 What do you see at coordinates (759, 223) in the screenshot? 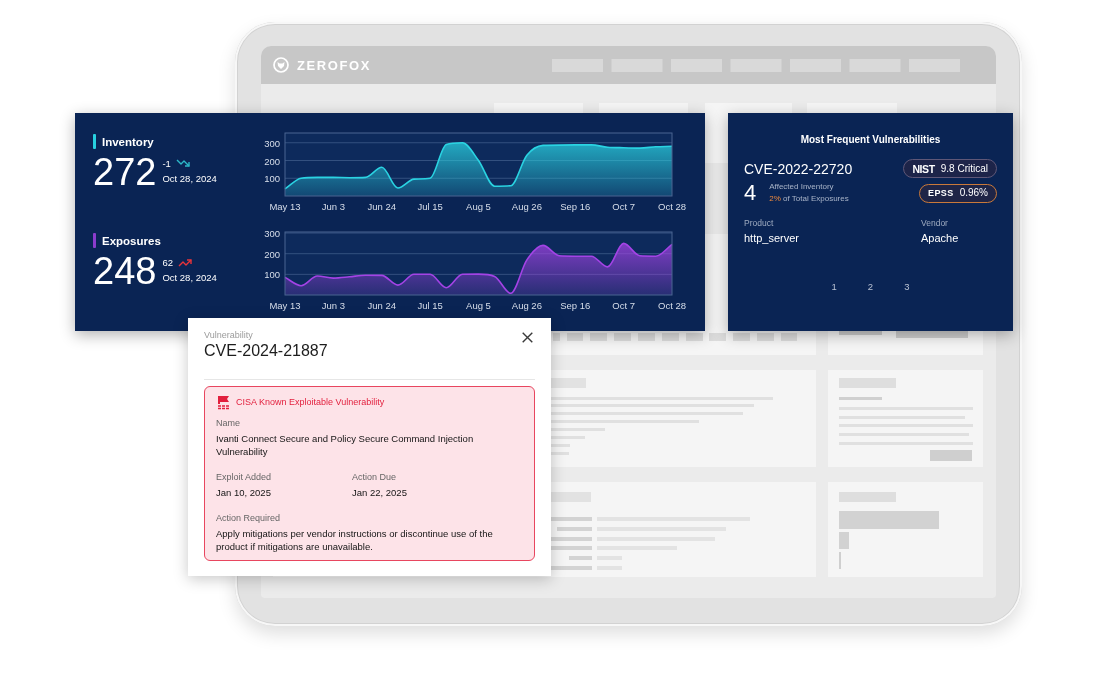
I see `field-label: Product` at bounding box center [759, 223].